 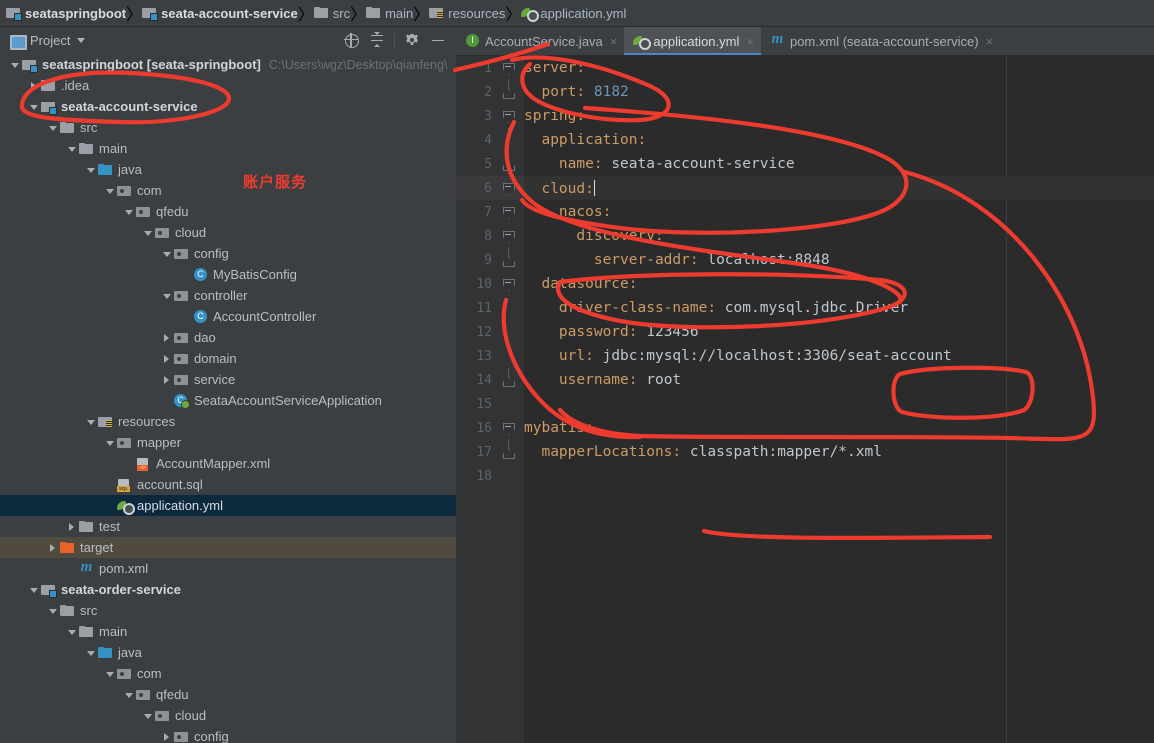 I want to click on locate-icon, so click(x=351, y=41).